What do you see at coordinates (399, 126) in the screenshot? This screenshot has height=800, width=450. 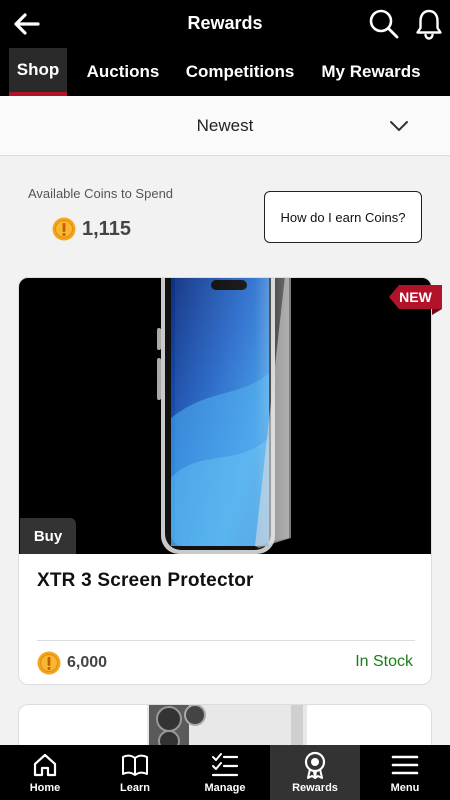 I see `chevron-down-icon` at bounding box center [399, 126].